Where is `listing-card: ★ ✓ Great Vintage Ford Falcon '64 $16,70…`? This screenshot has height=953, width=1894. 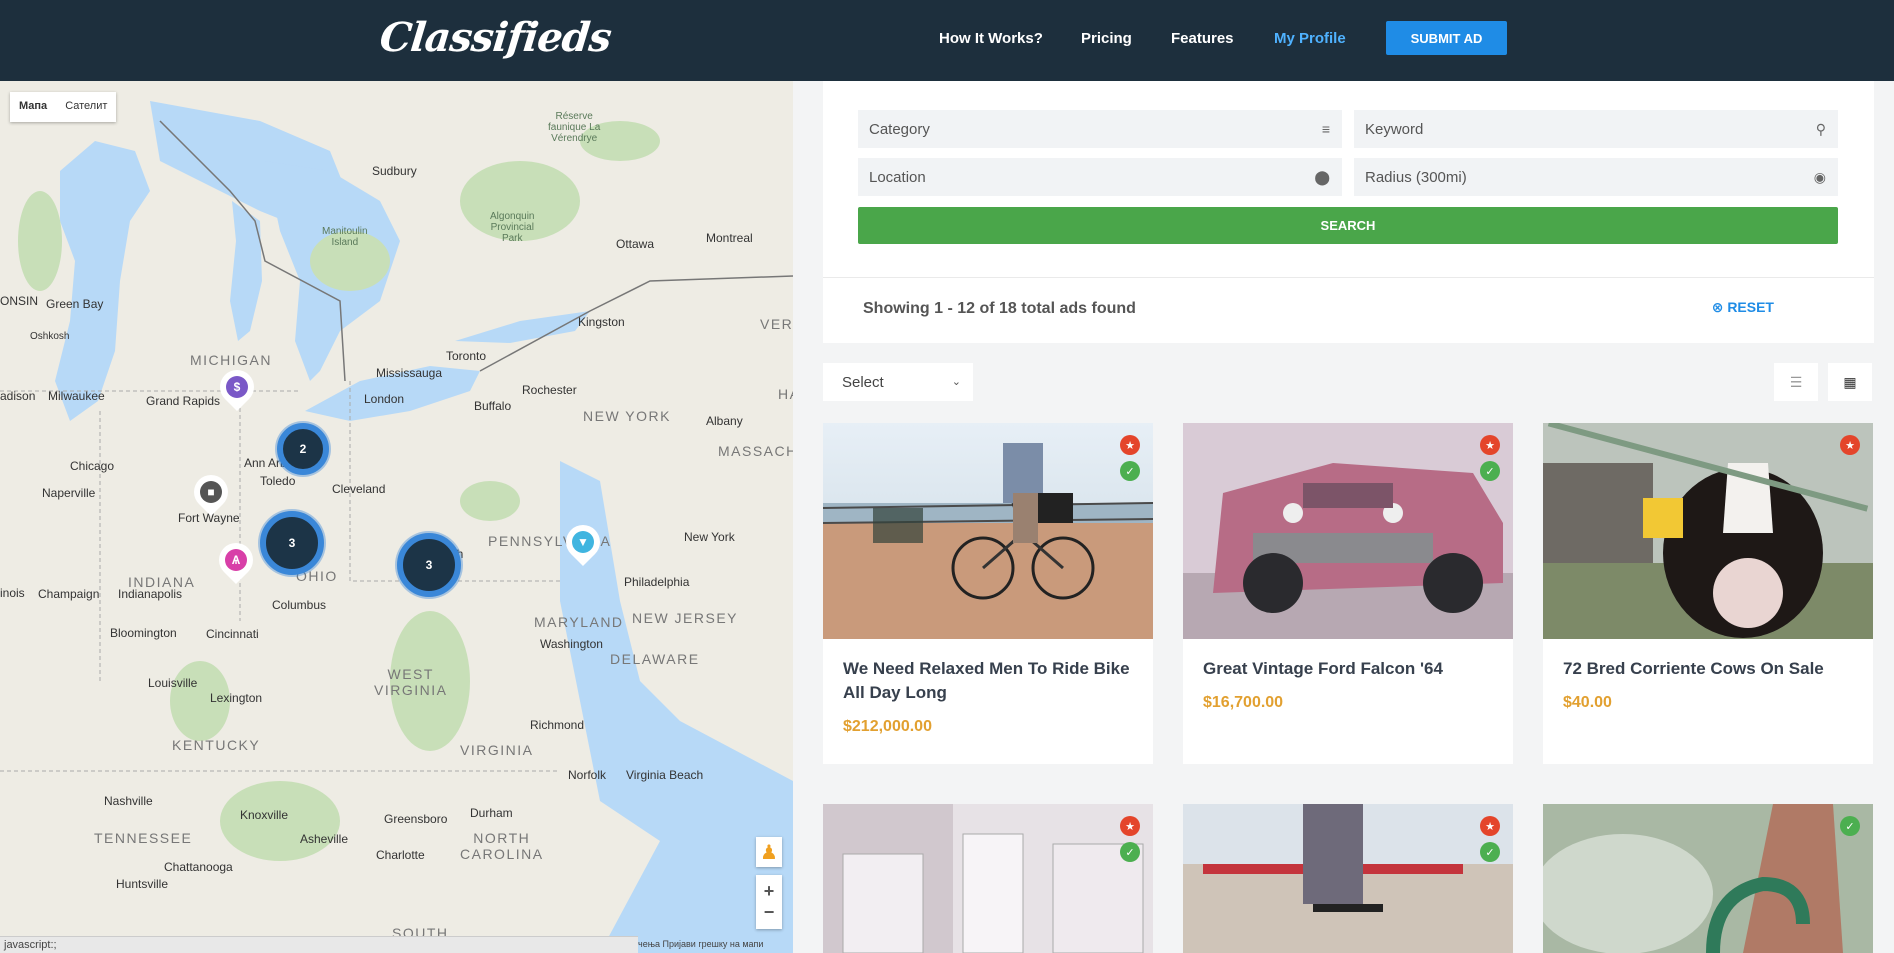
listing-card: ★ ✓ Great Vintage Ford Falcon '64 $16,70… is located at coordinates (1348, 593).